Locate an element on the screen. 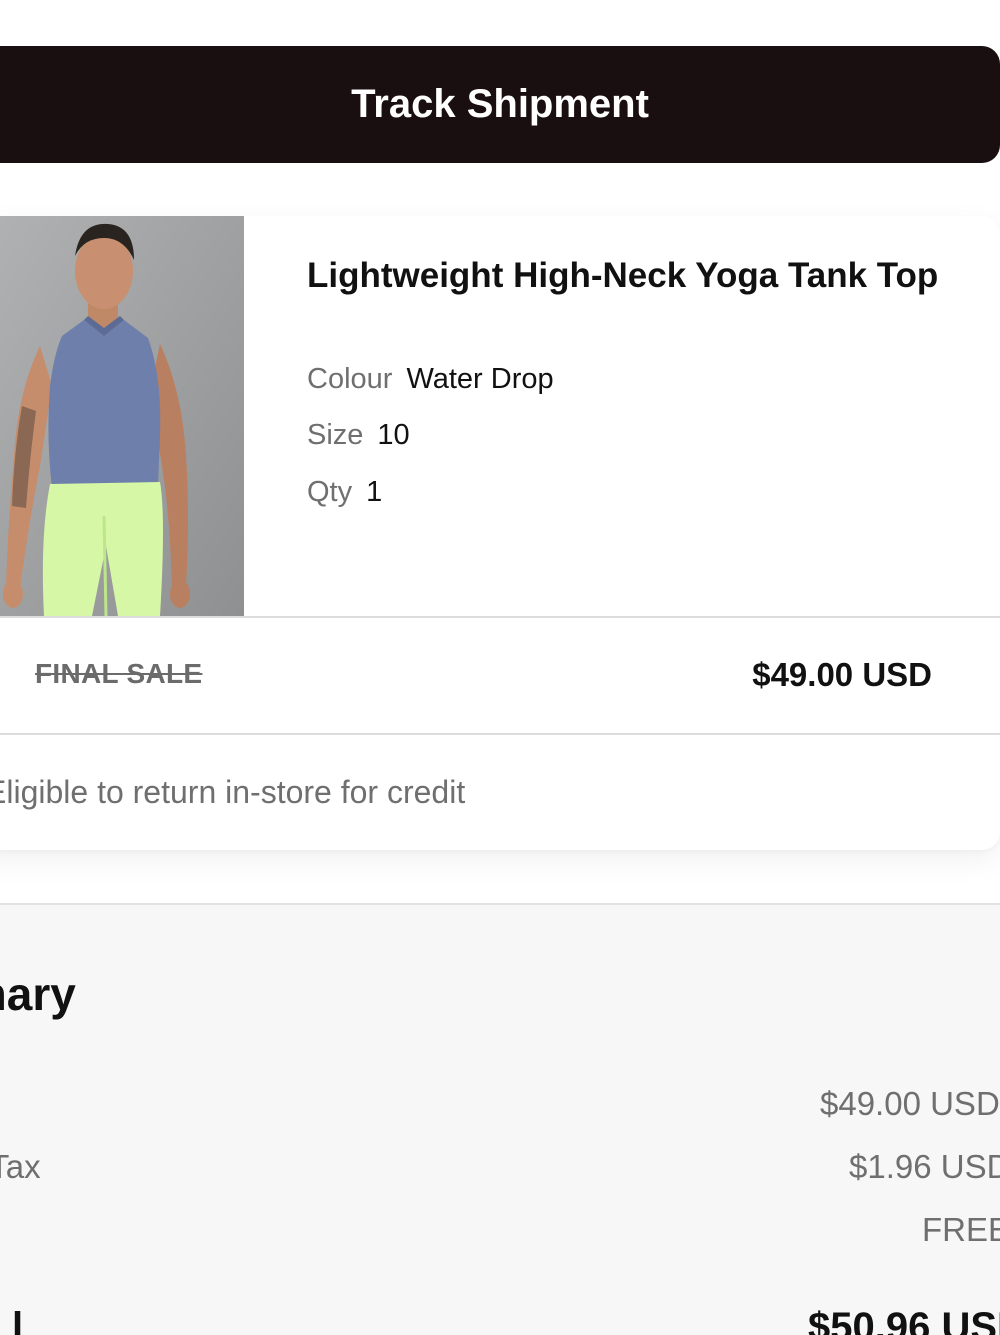 The width and height of the screenshot is (1000, 1335). final-sale-tag: FINAL SALE is located at coordinates (119, 673).